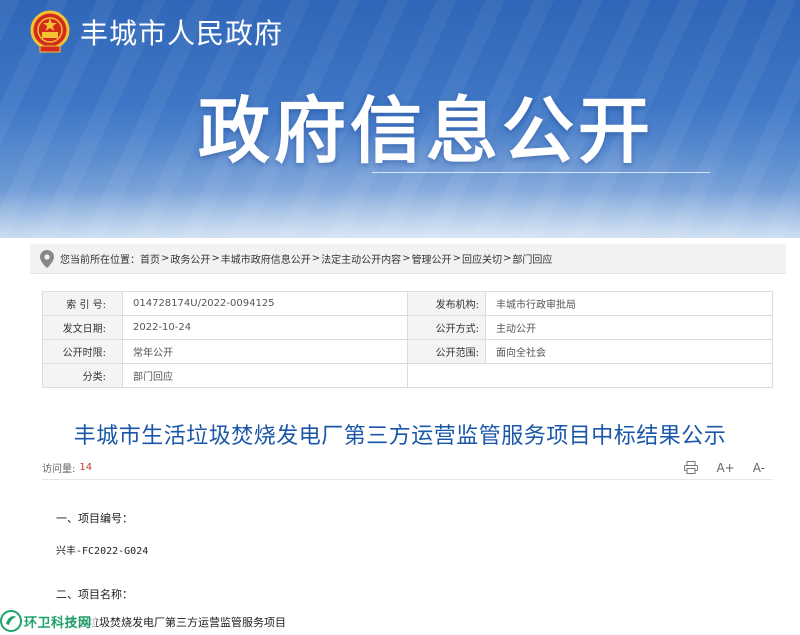  Describe the element at coordinates (94, 518) in the screenshot. I see `paragraph: 一、项目编号：` at that location.